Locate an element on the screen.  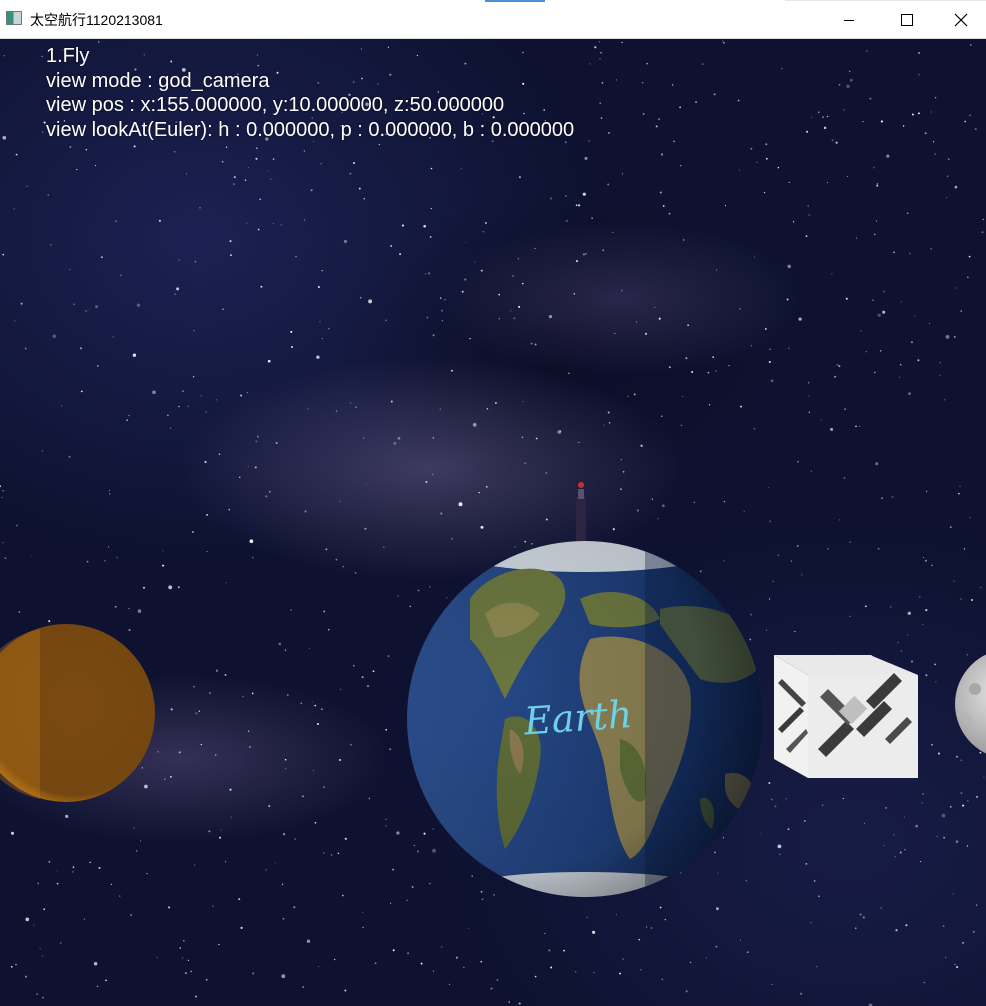
minimize-button is located at coordinates (849, 19).